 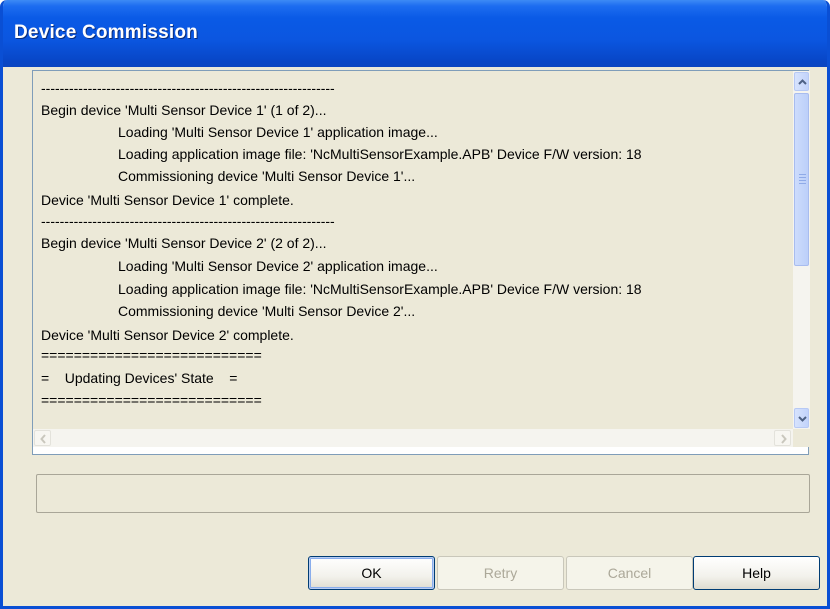 What do you see at coordinates (415, 33) in the screenshot?
I see `title-bar: Device Commission` at bounding box center [415, 33].